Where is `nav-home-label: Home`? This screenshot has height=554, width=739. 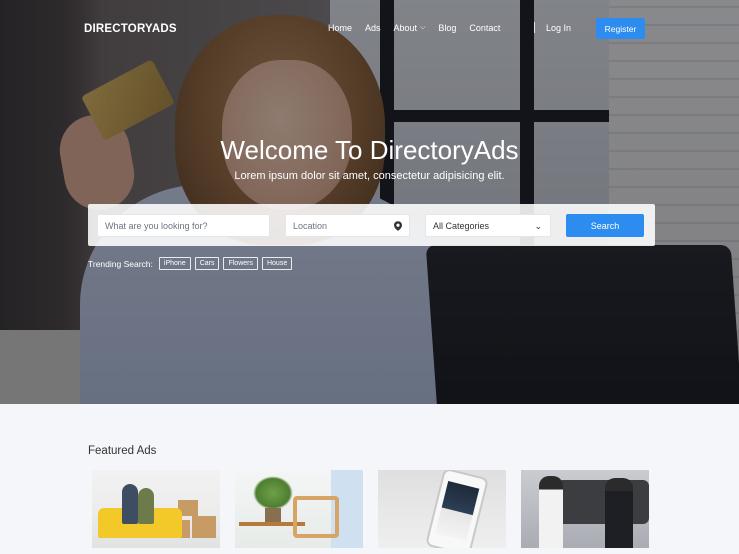
nav-home-label: Home is located at coordinates (340, 28).